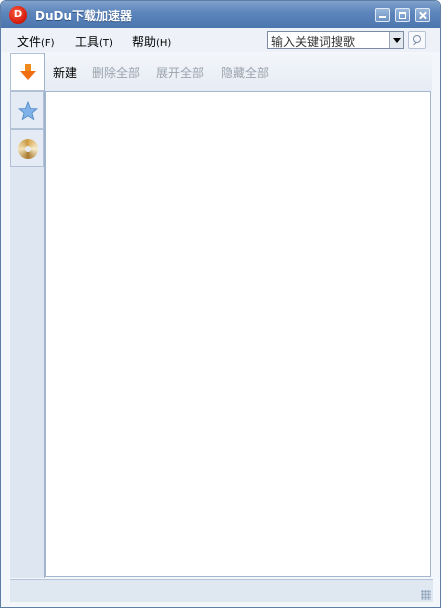 The image size is (441, 608). Describe the element at coordinates (18, 15) in the screenshot. I see `app-logo-icon: D` at that location.